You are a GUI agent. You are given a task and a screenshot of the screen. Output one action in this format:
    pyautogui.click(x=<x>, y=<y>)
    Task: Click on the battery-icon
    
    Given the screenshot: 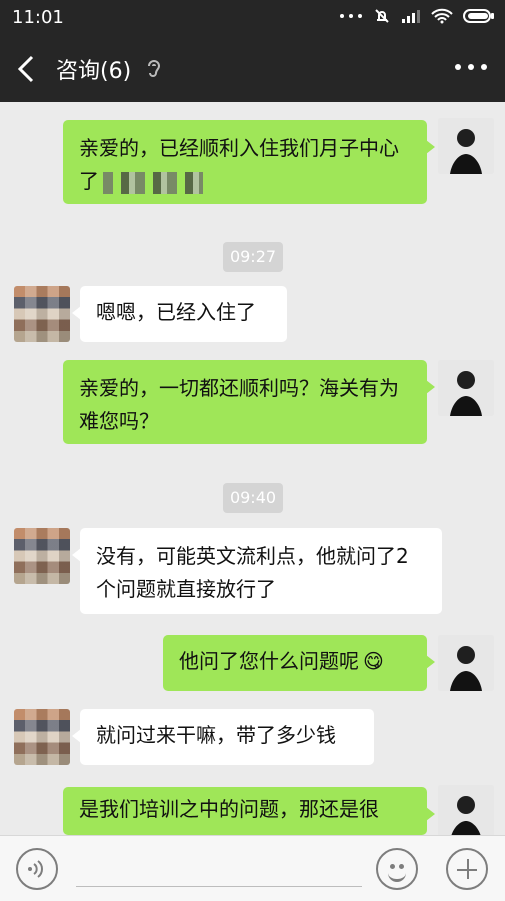 What is the action you would take?
    pyautogui.click(x=478, y=16)
    